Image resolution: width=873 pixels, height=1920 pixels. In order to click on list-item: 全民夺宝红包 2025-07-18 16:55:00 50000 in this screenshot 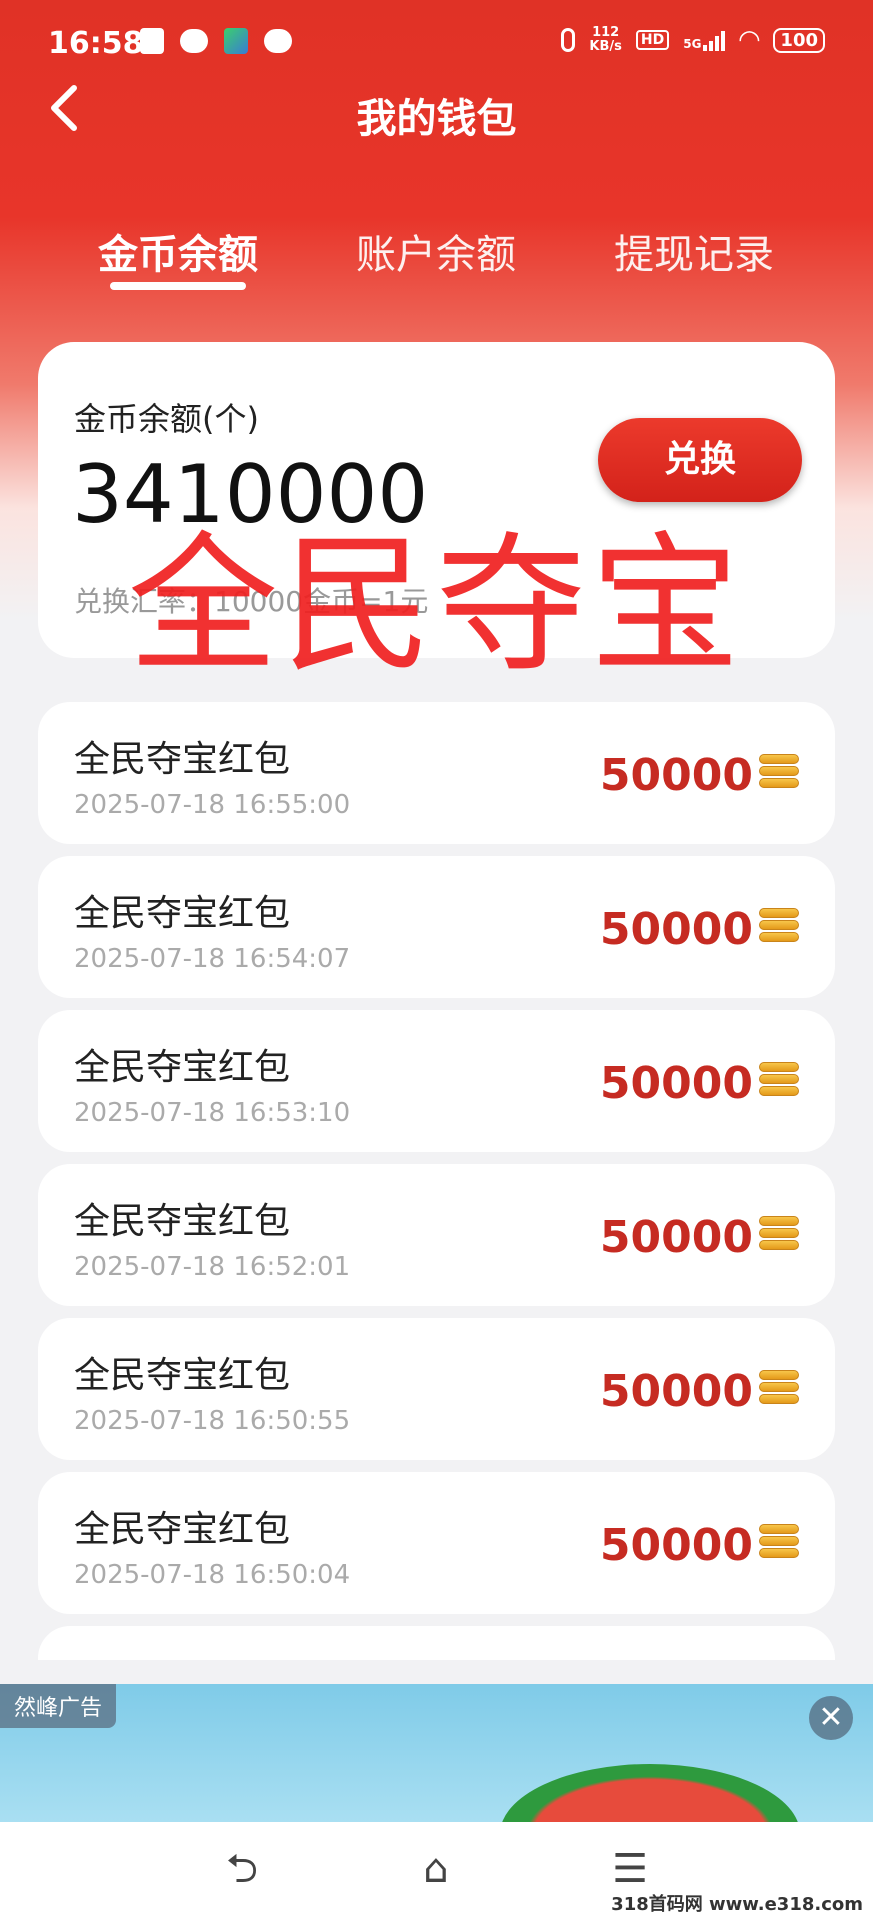, I will do `click(436, 773)`.